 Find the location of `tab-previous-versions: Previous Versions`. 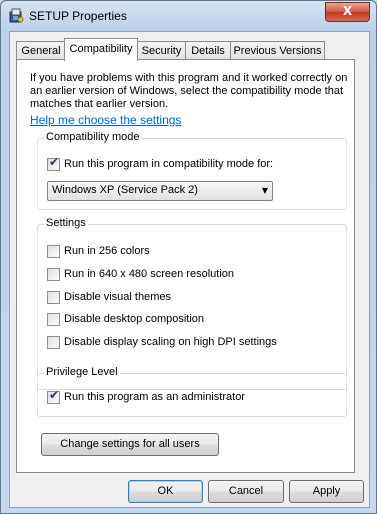

tab-previous-versions: Previous Versions is located at coordinates (277, 50).